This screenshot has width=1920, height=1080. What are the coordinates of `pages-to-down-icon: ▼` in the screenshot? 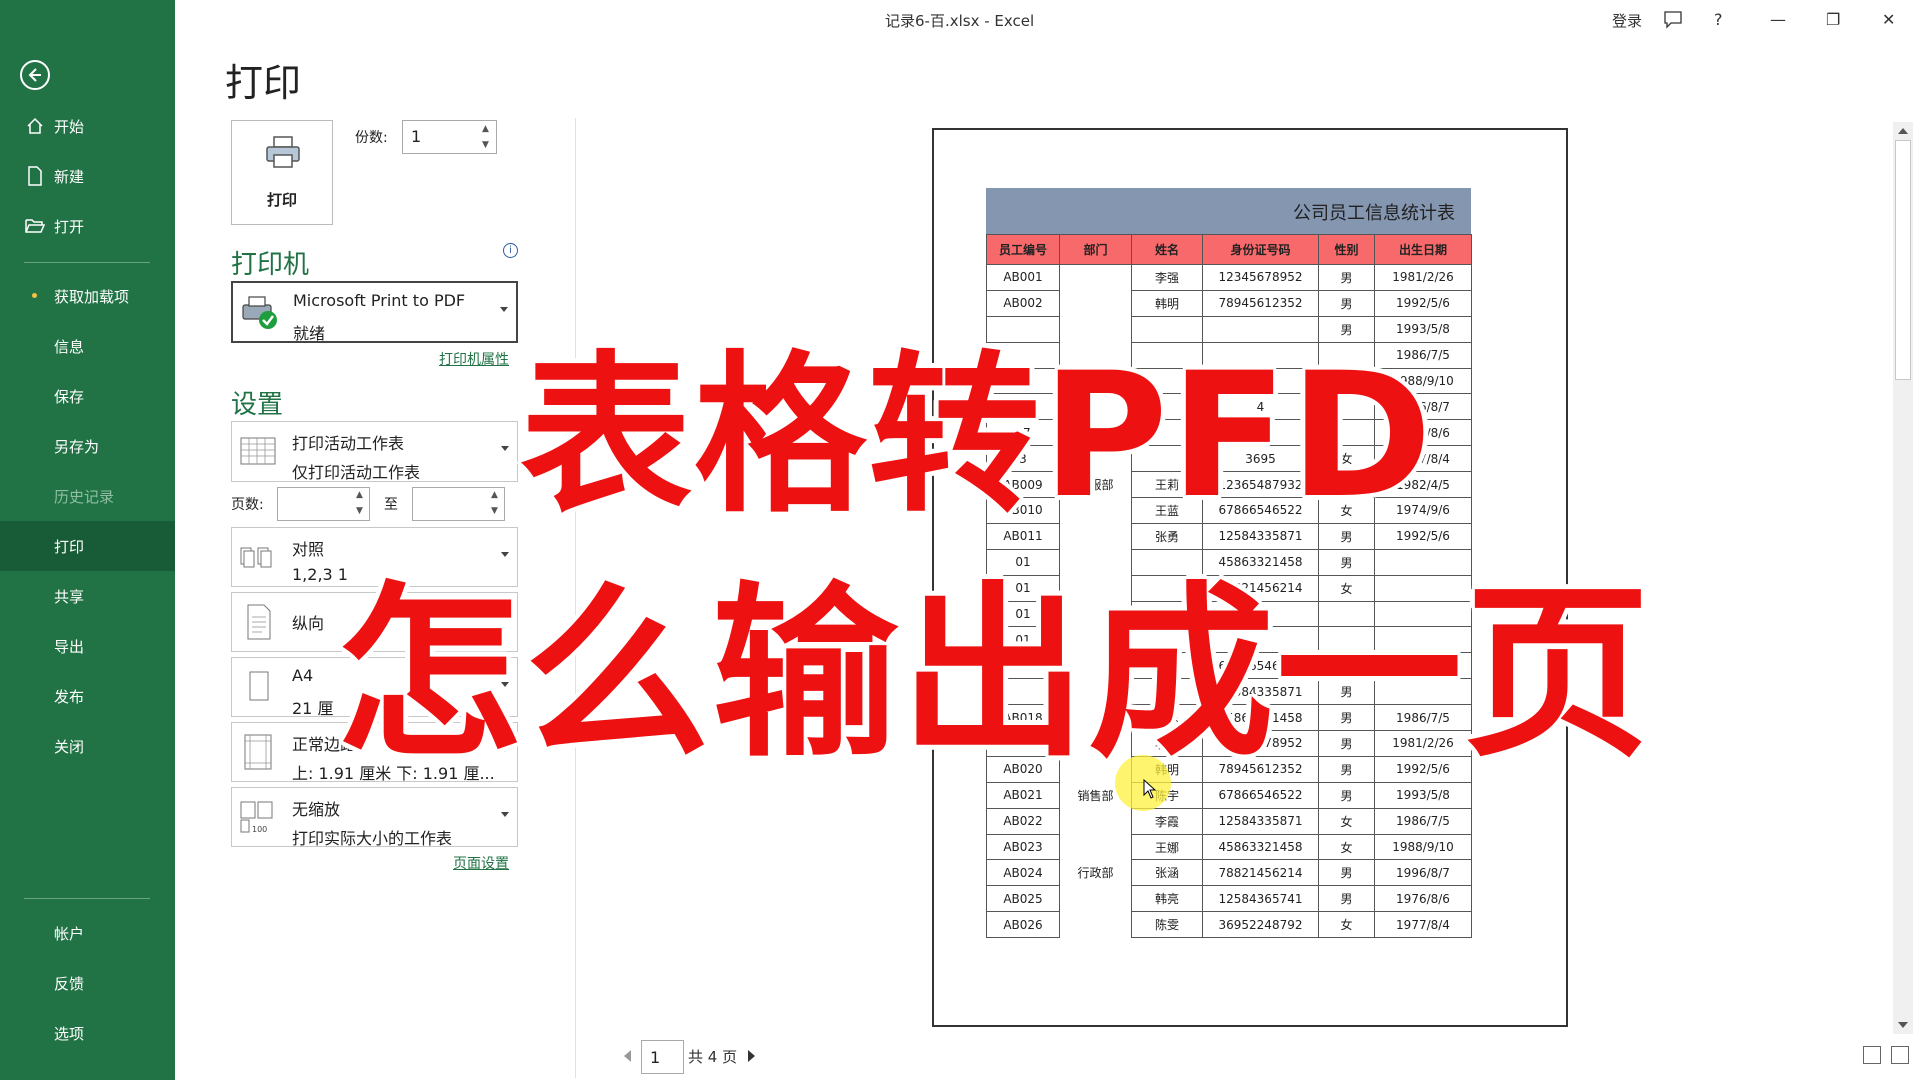 It's located at (494, 511).